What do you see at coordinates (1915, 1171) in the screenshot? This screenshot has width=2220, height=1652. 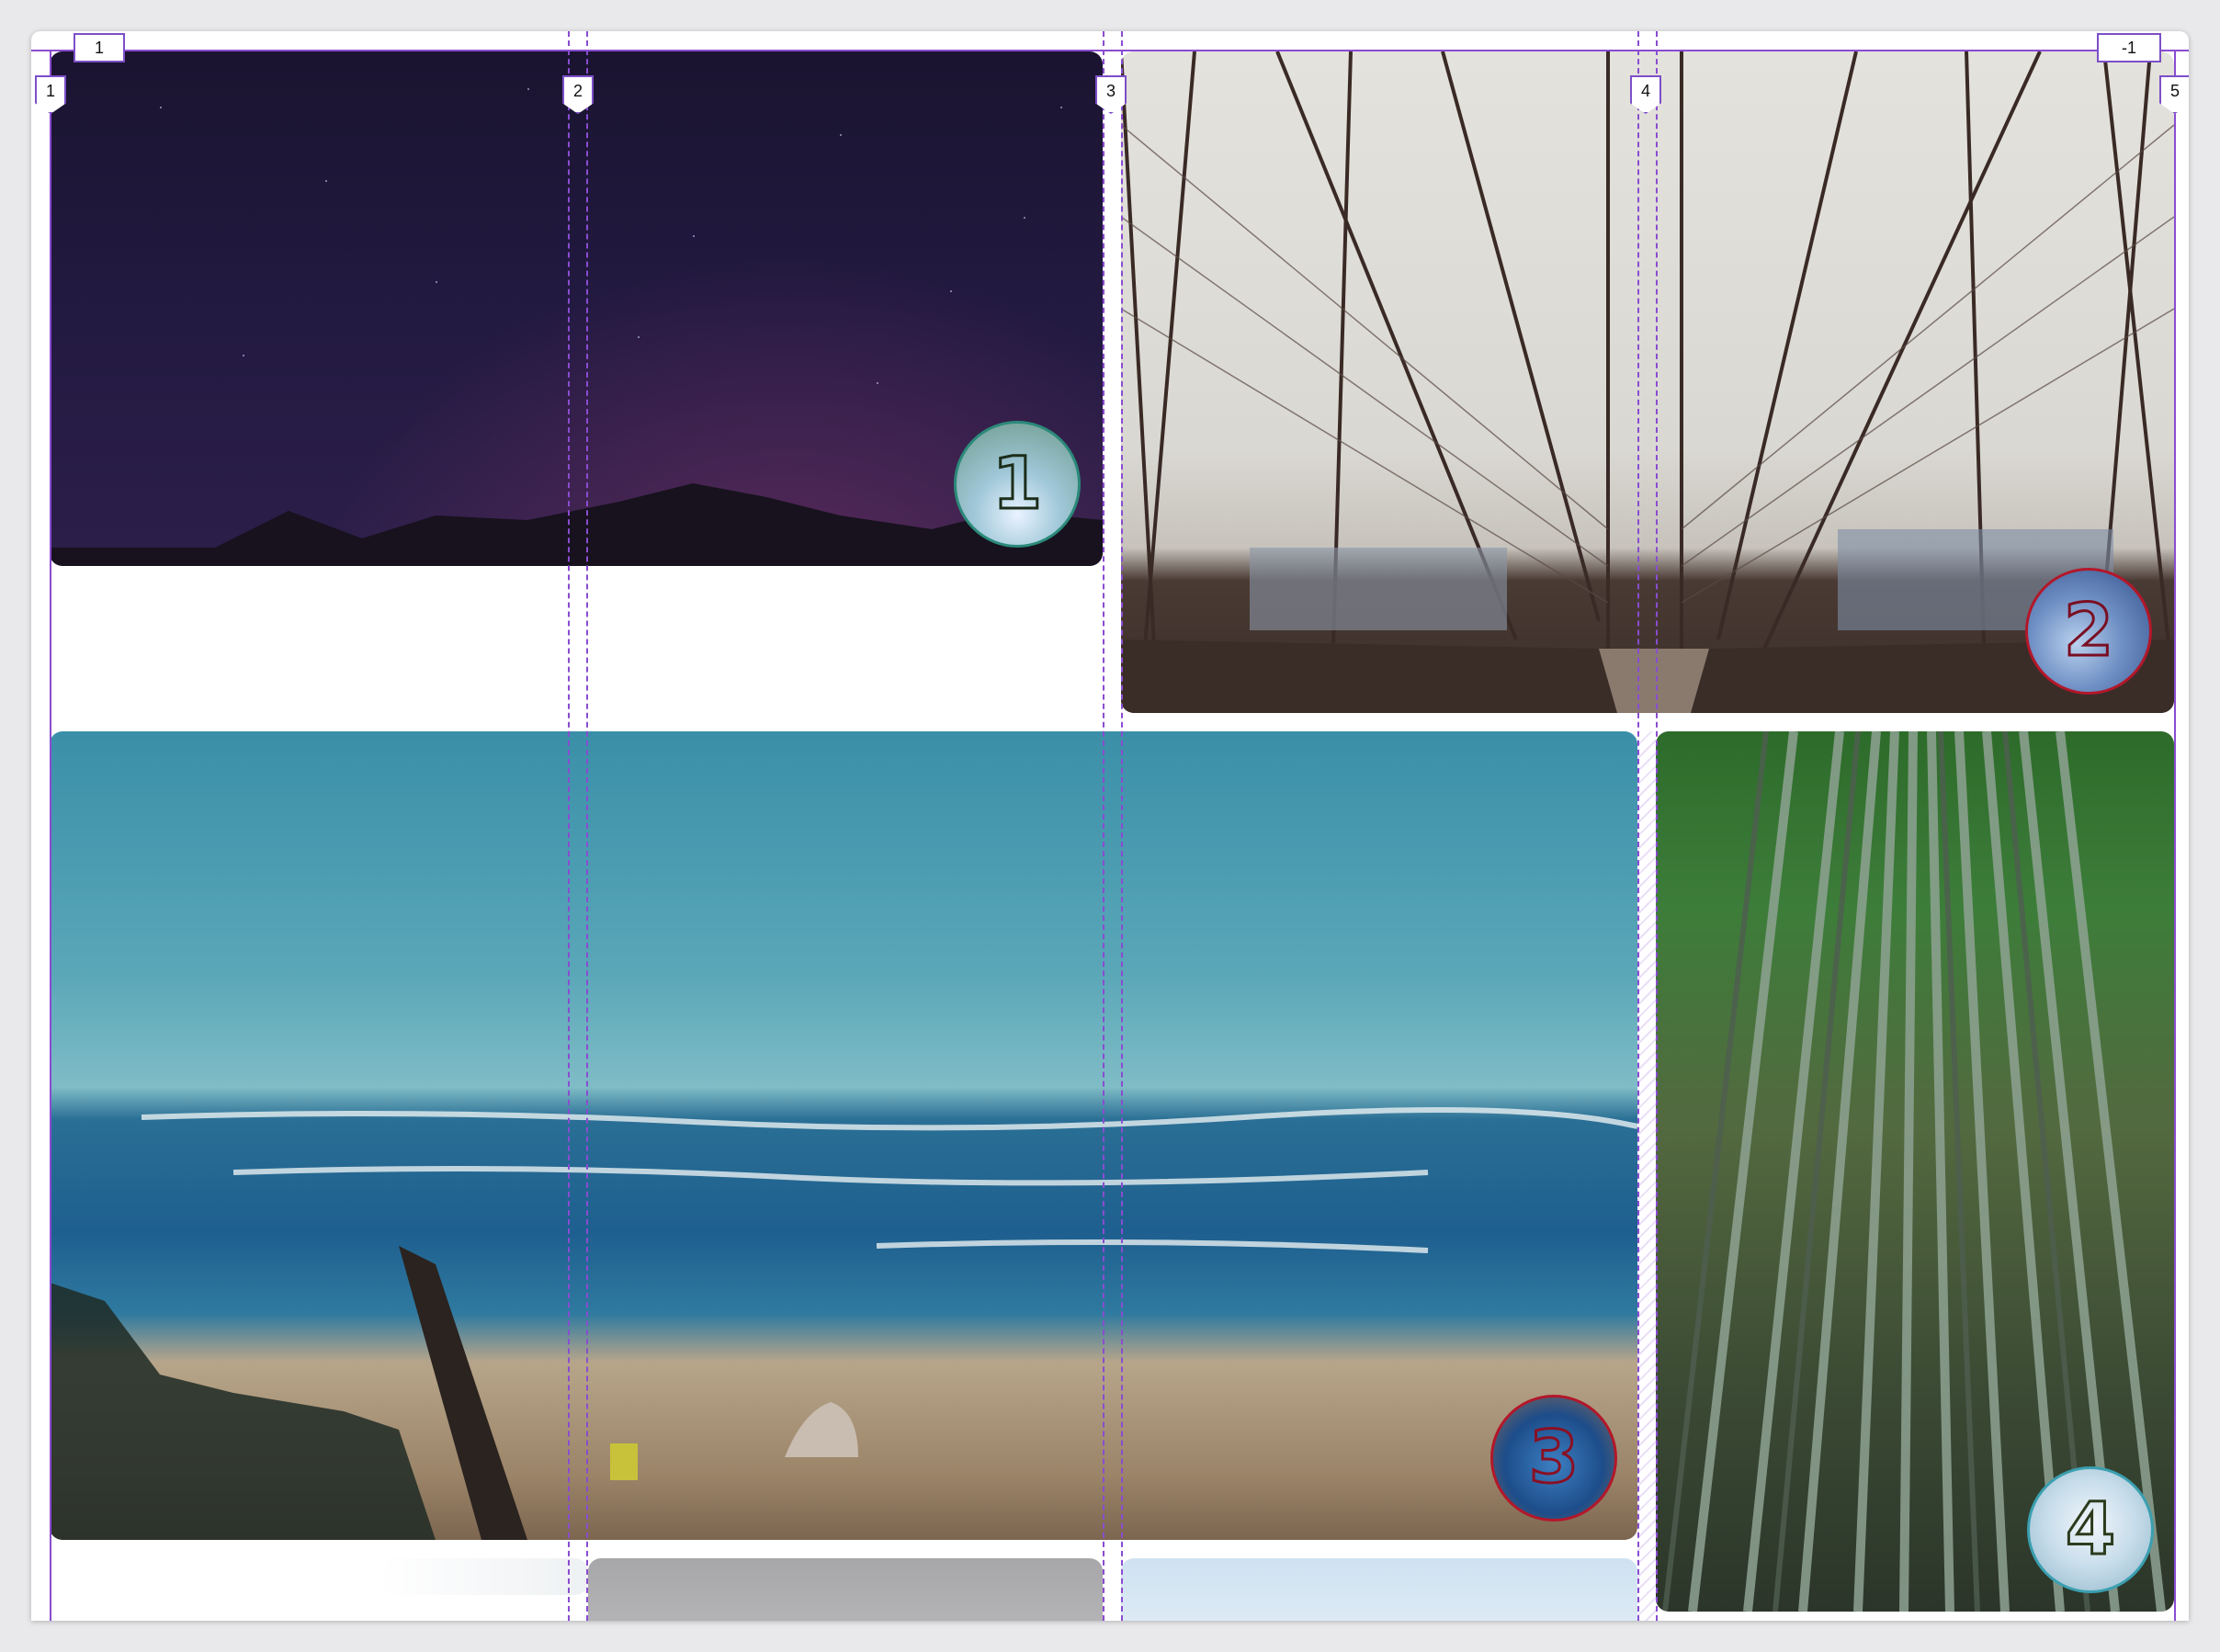 I see `gallery-item-bamboo: 4` at bounding box center [1915, 1171].